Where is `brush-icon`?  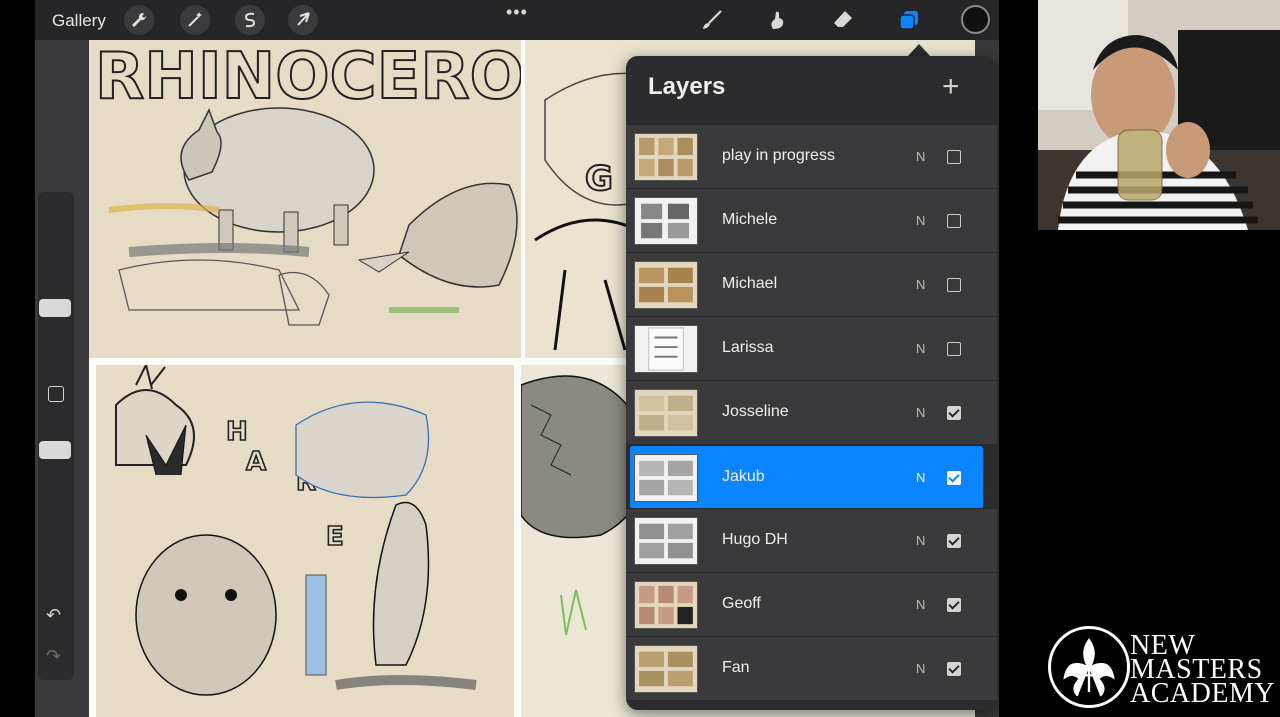 brush-icon is located at coordinates (712, 19).